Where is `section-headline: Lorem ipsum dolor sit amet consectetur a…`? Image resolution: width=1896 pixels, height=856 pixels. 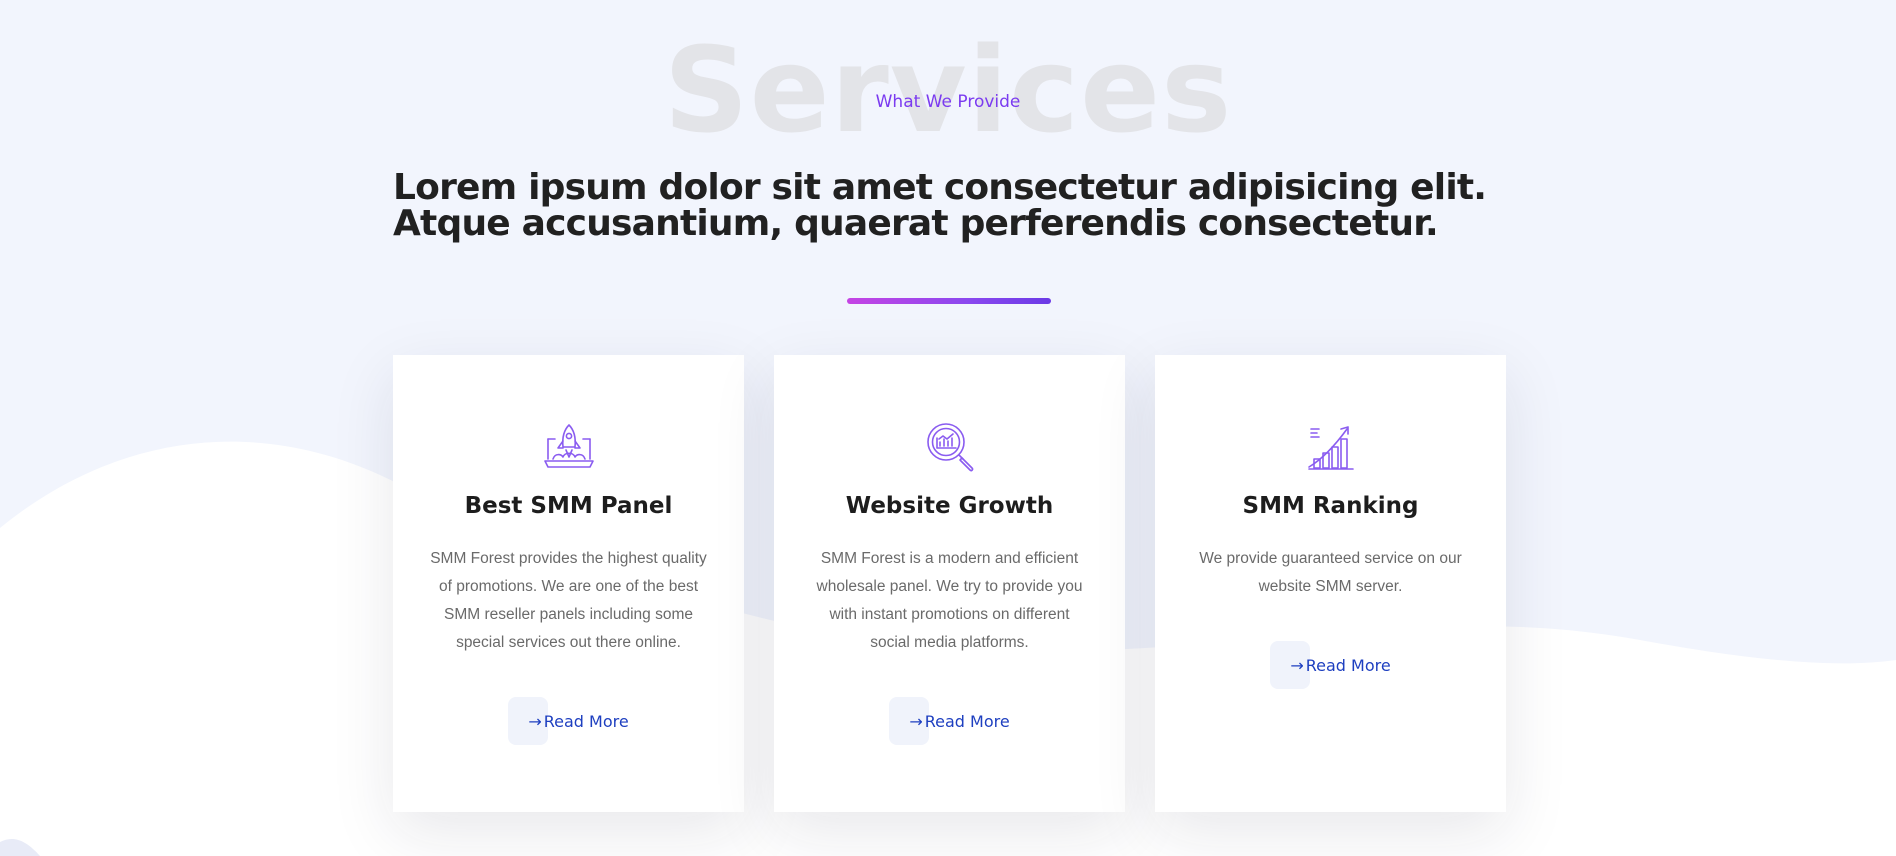 section-headline: Lorem ipsum dolor sit amet consectetur a… is located at coordinates (963, 206).